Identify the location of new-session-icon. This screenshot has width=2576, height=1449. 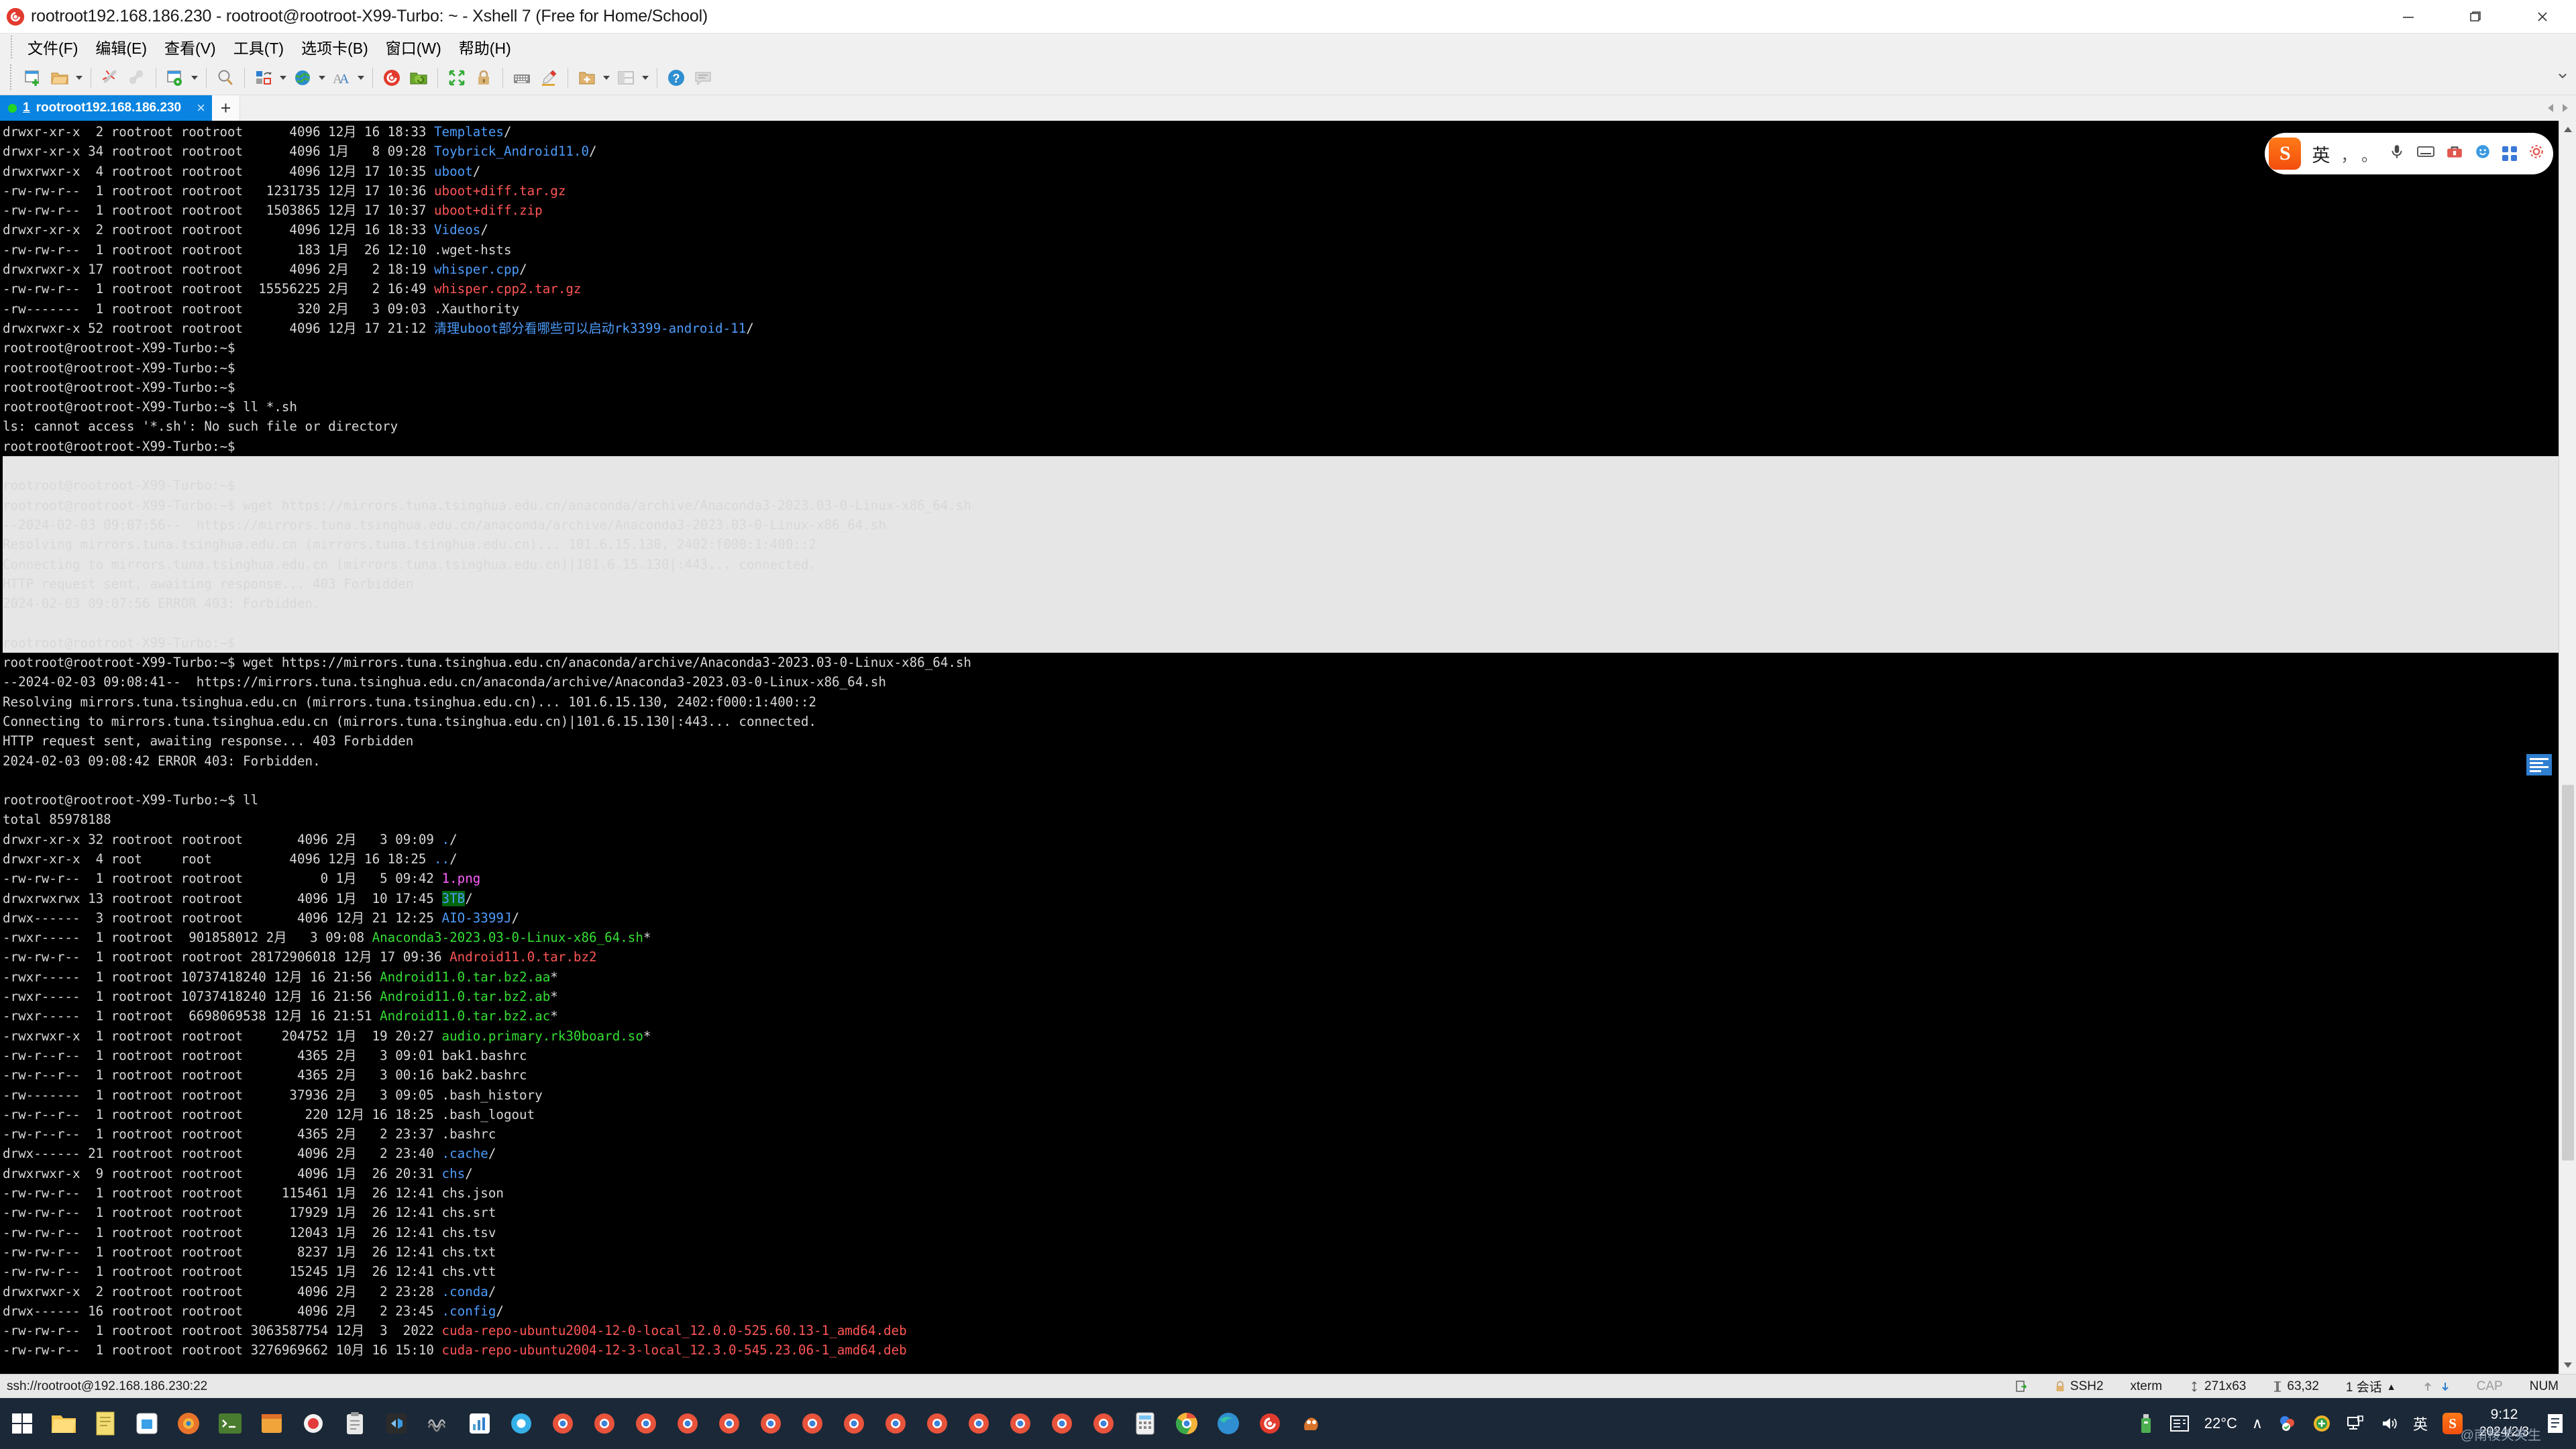
(32, 78).